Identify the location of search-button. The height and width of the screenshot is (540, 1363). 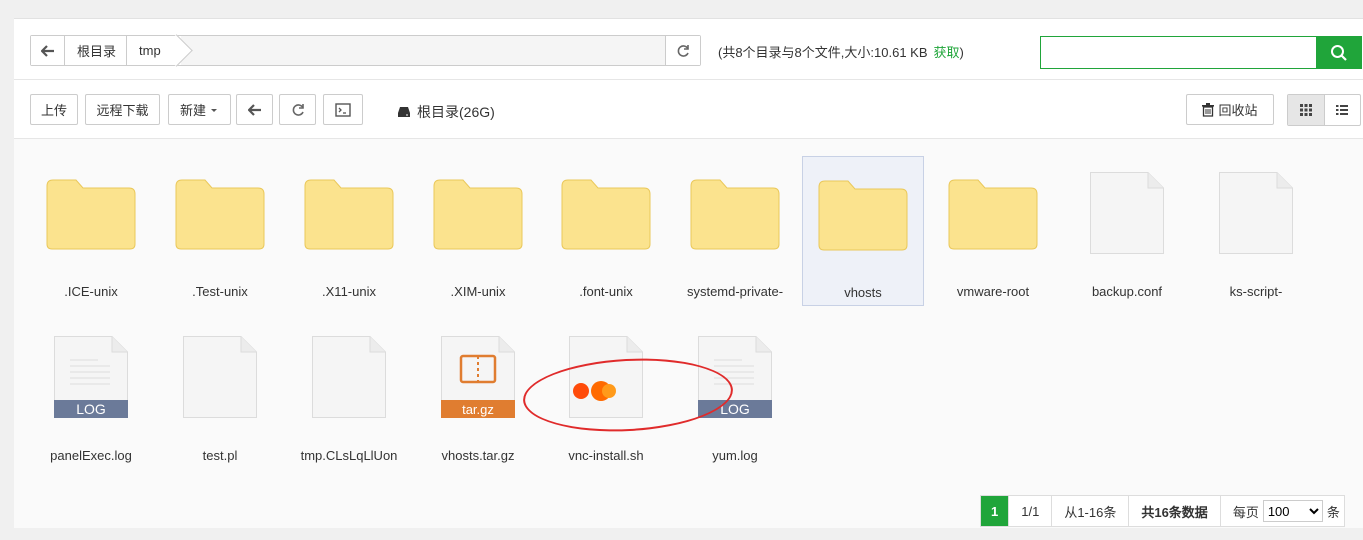
(1338, 52).